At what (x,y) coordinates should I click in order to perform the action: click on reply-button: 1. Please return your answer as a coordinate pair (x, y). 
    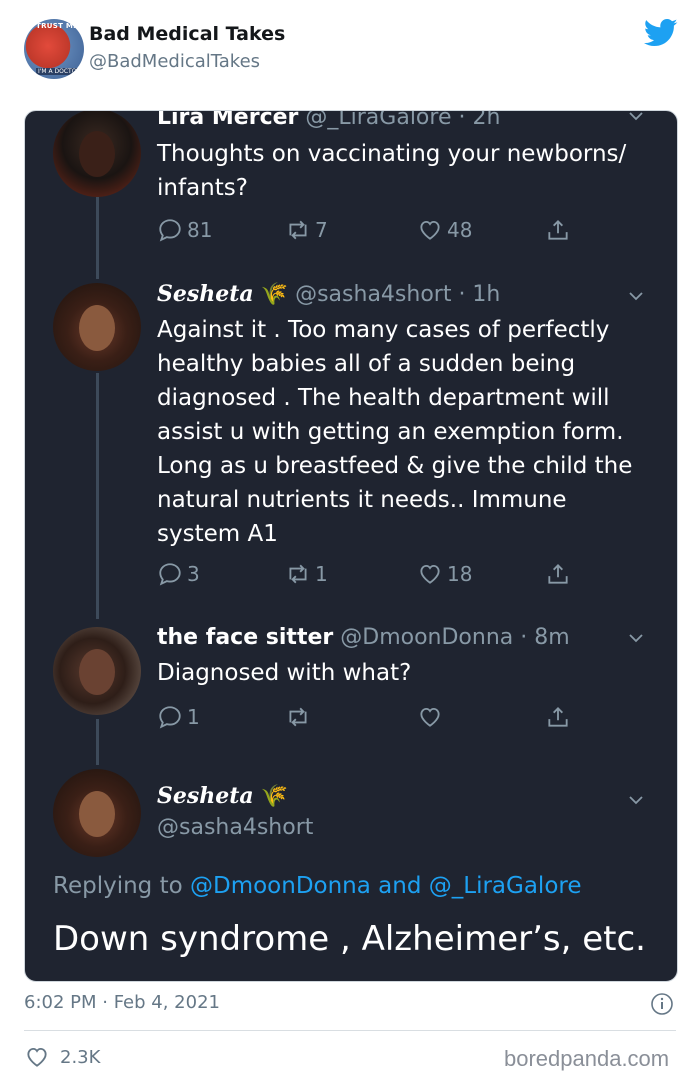
    Looking at the image, I should click on (178, 717).